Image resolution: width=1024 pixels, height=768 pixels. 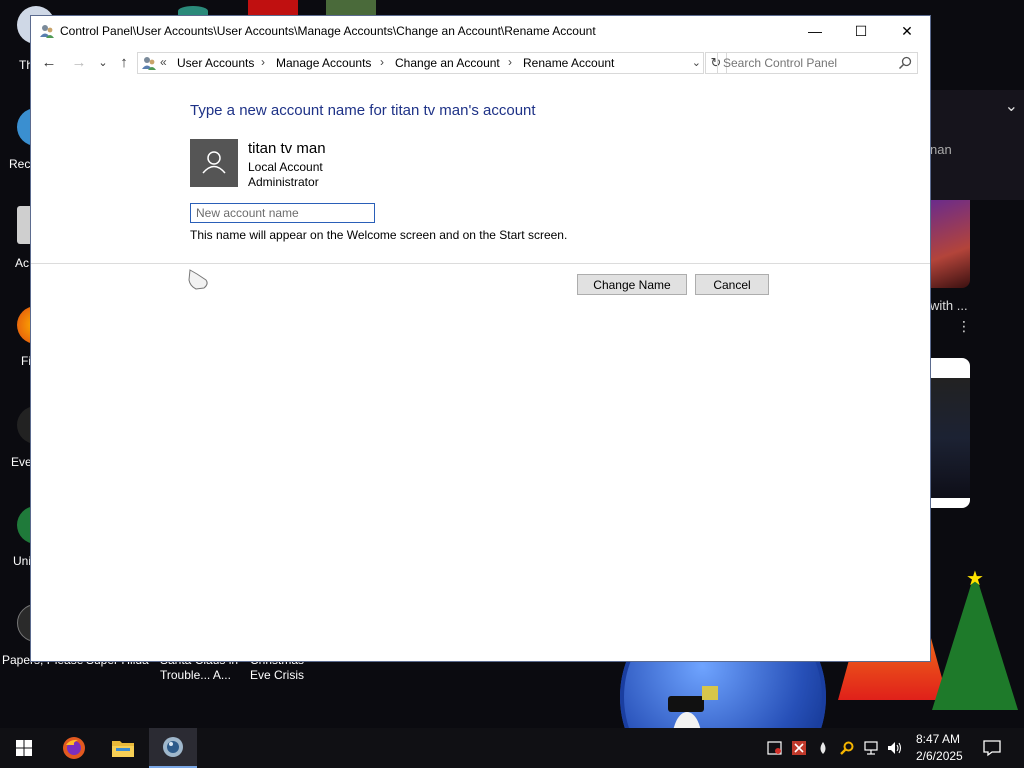 I want to click on close-button: ✕, so click(x=907, y=31).